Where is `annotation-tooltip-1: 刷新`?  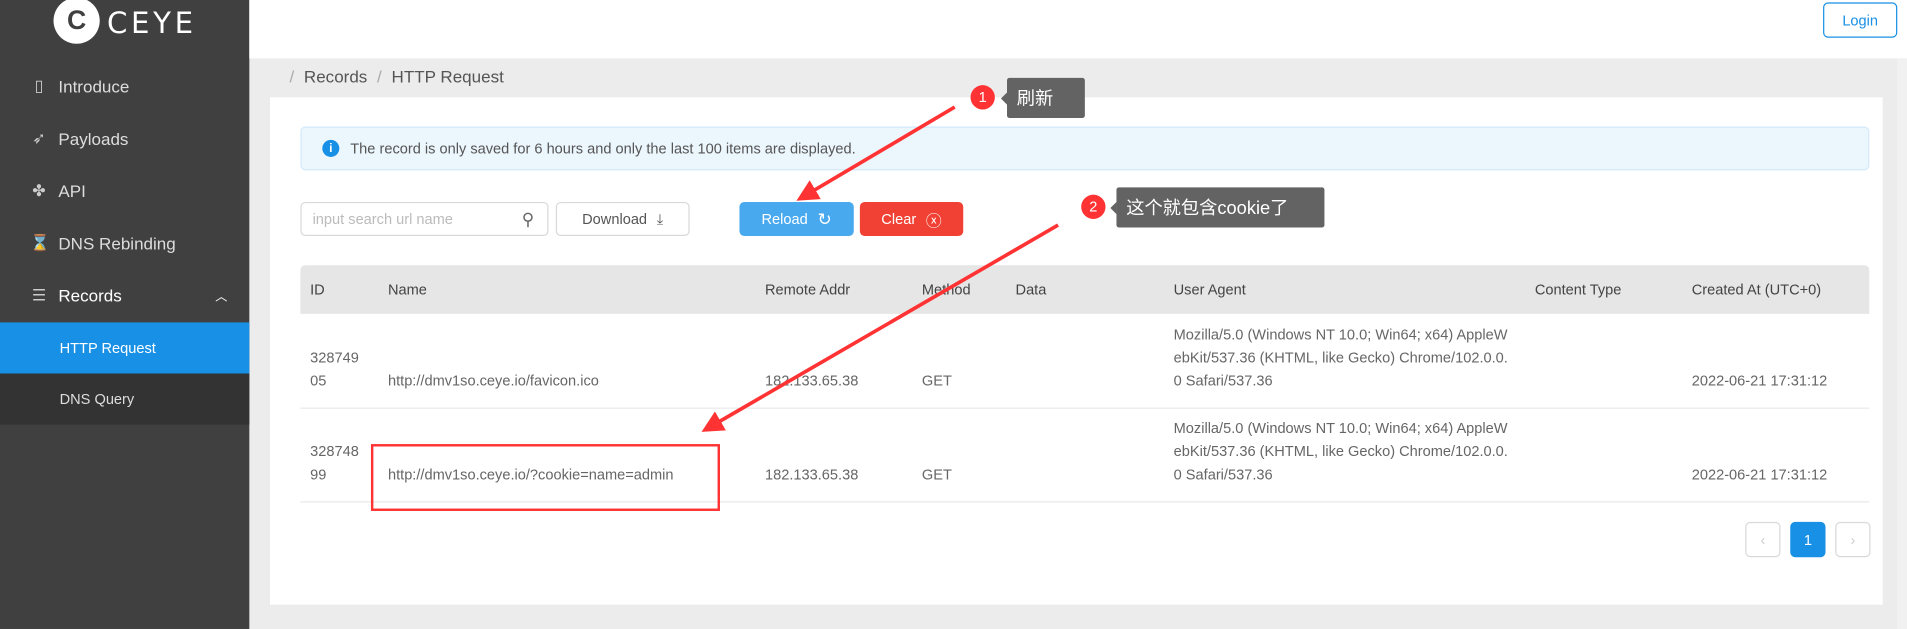 annotation-tooltip-1: 刷新 is located at coordinates (1042, 98).